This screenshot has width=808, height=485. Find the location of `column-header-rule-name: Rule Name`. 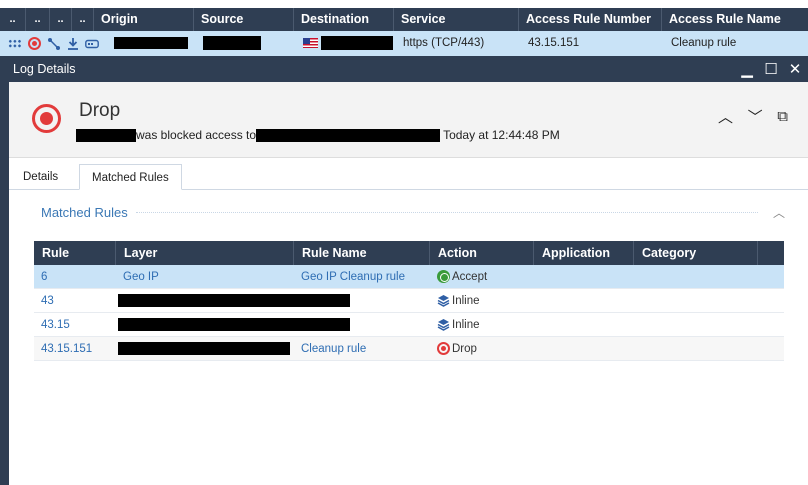

column-header-rule-name: Rule Name is located at coordinates (362, 253).